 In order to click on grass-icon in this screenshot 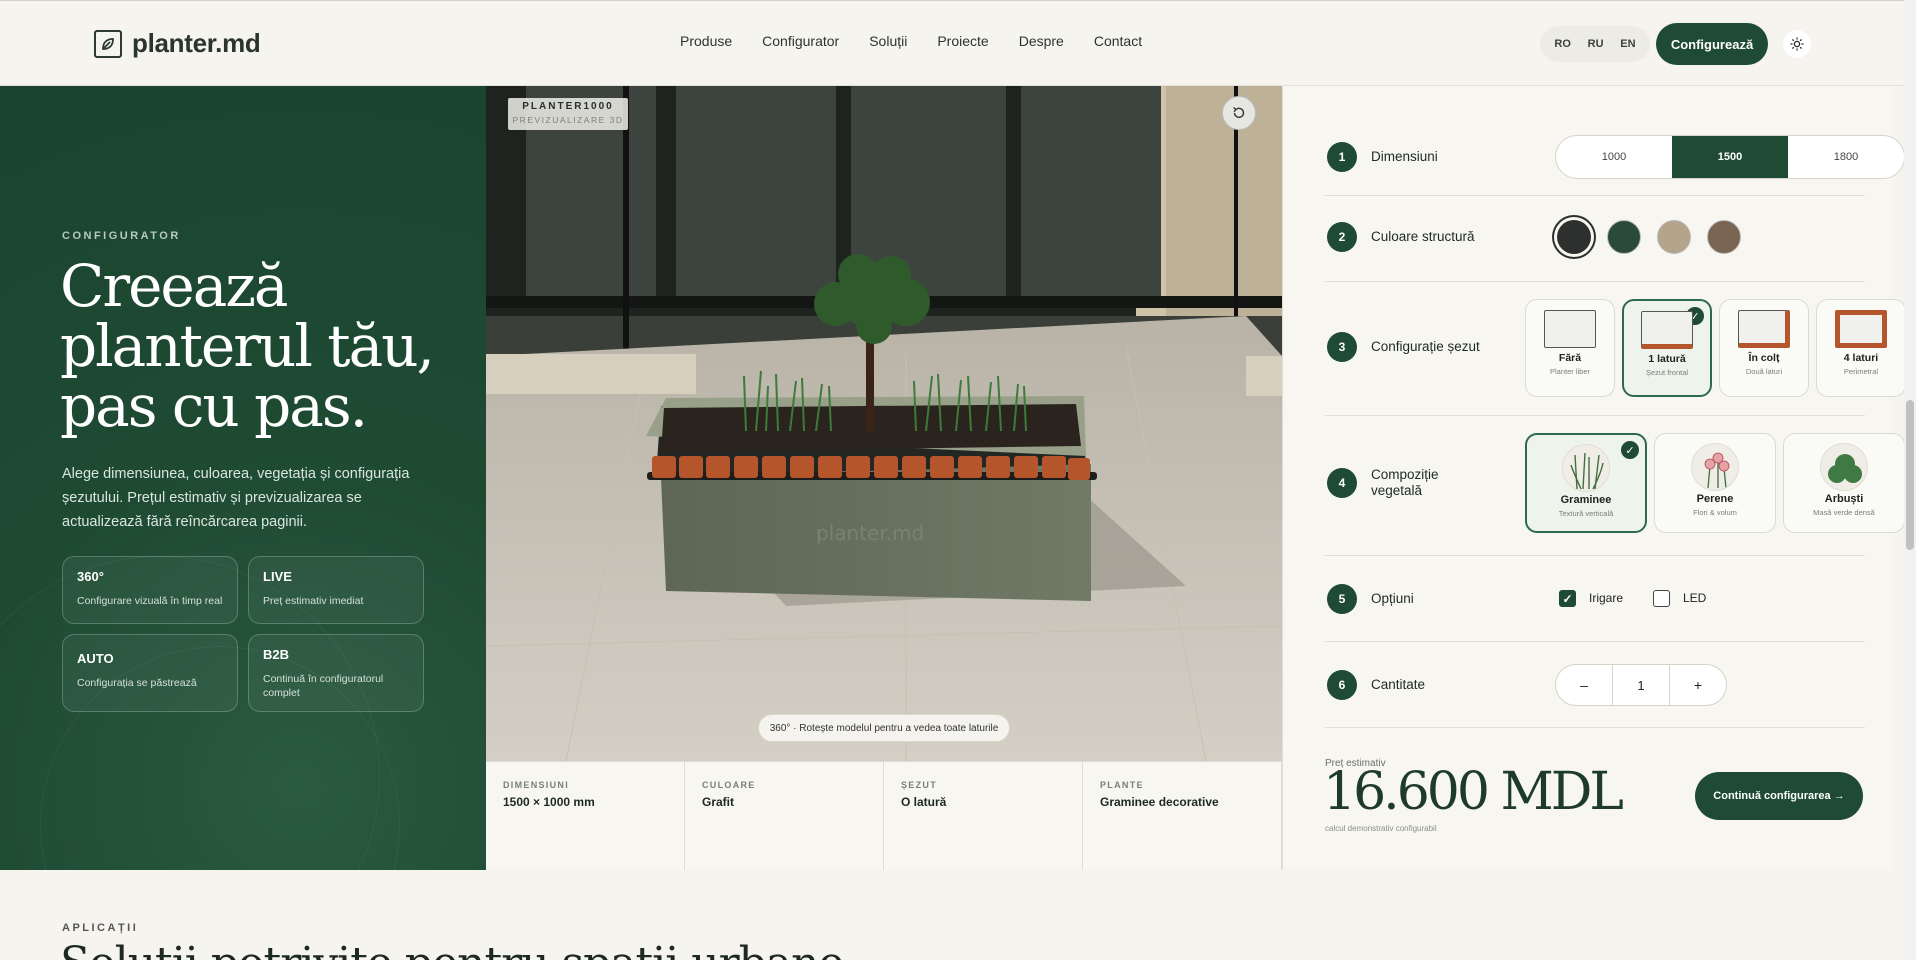, I will do `click(1586, 468)`.